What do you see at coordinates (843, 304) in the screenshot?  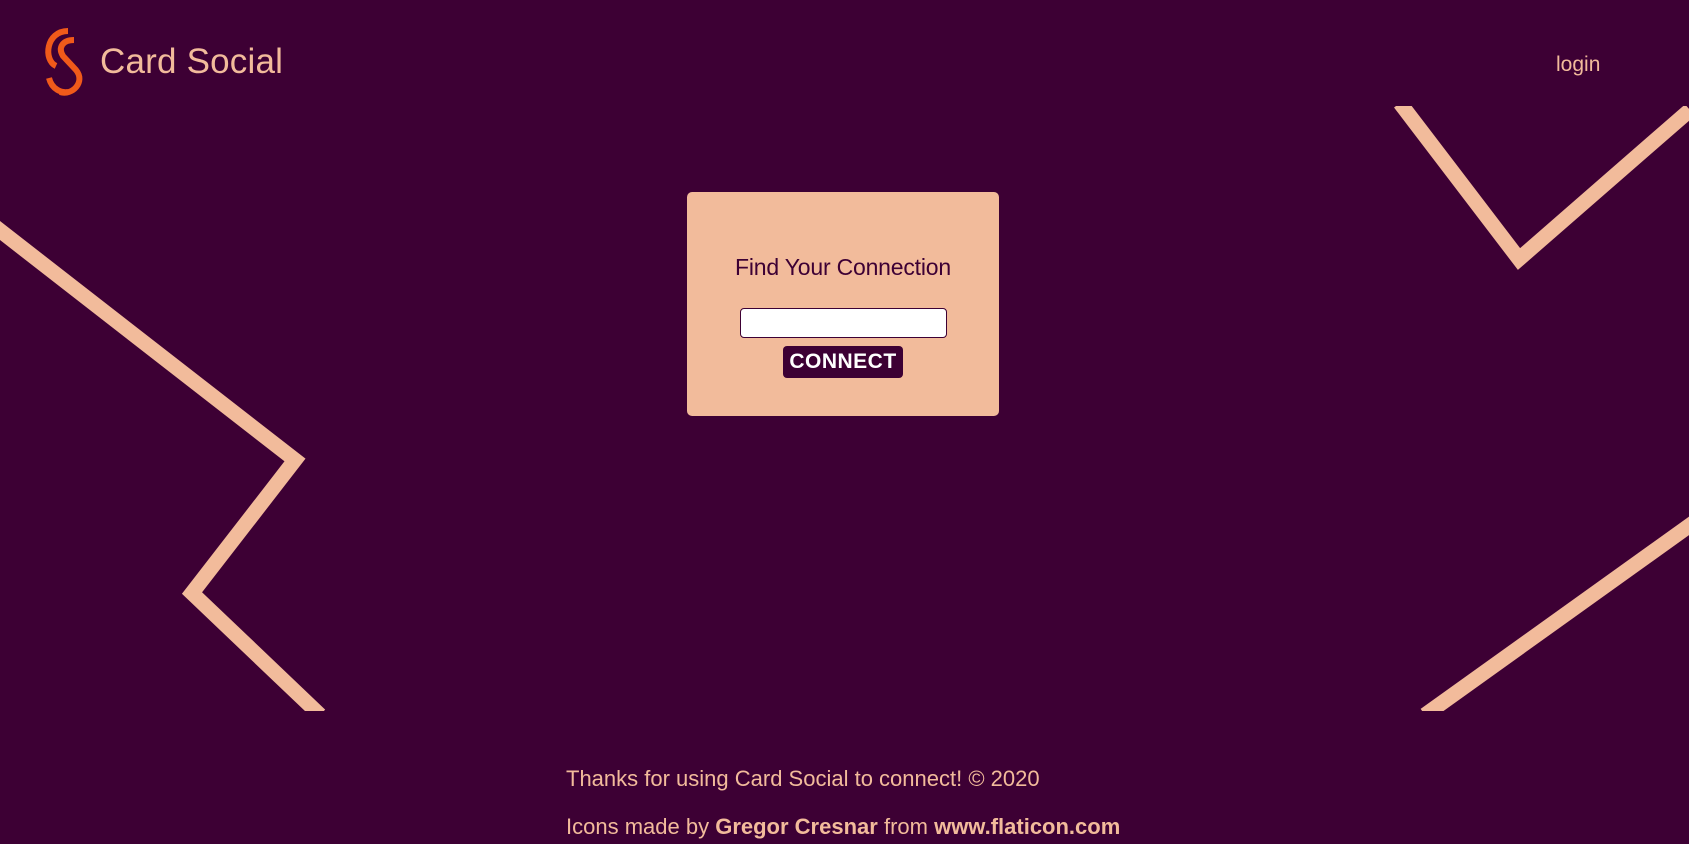 I see `connection-card: Find Your Connection CONNECT` at bounding box center [843, 304].